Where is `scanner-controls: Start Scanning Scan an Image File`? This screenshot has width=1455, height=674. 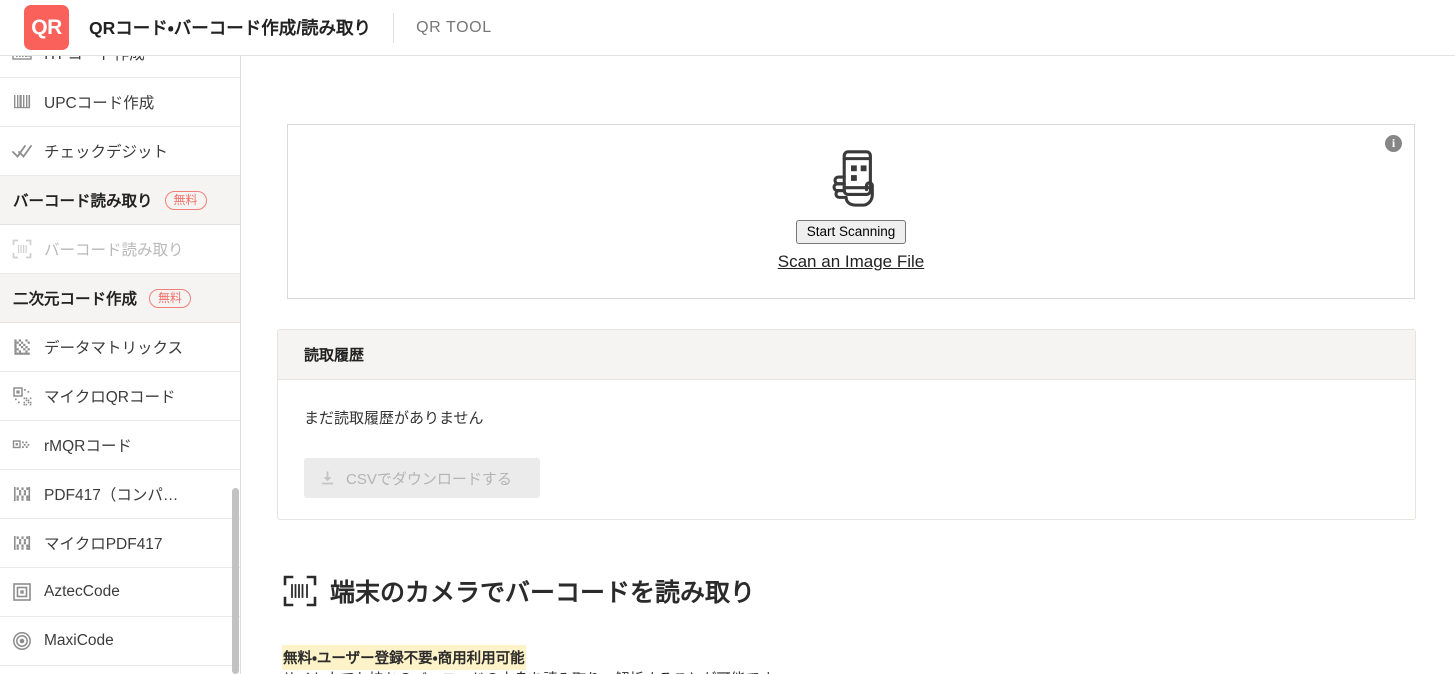 scanner-controls: Start Scanning Scan an Image File is located at coordinates (851, 209).